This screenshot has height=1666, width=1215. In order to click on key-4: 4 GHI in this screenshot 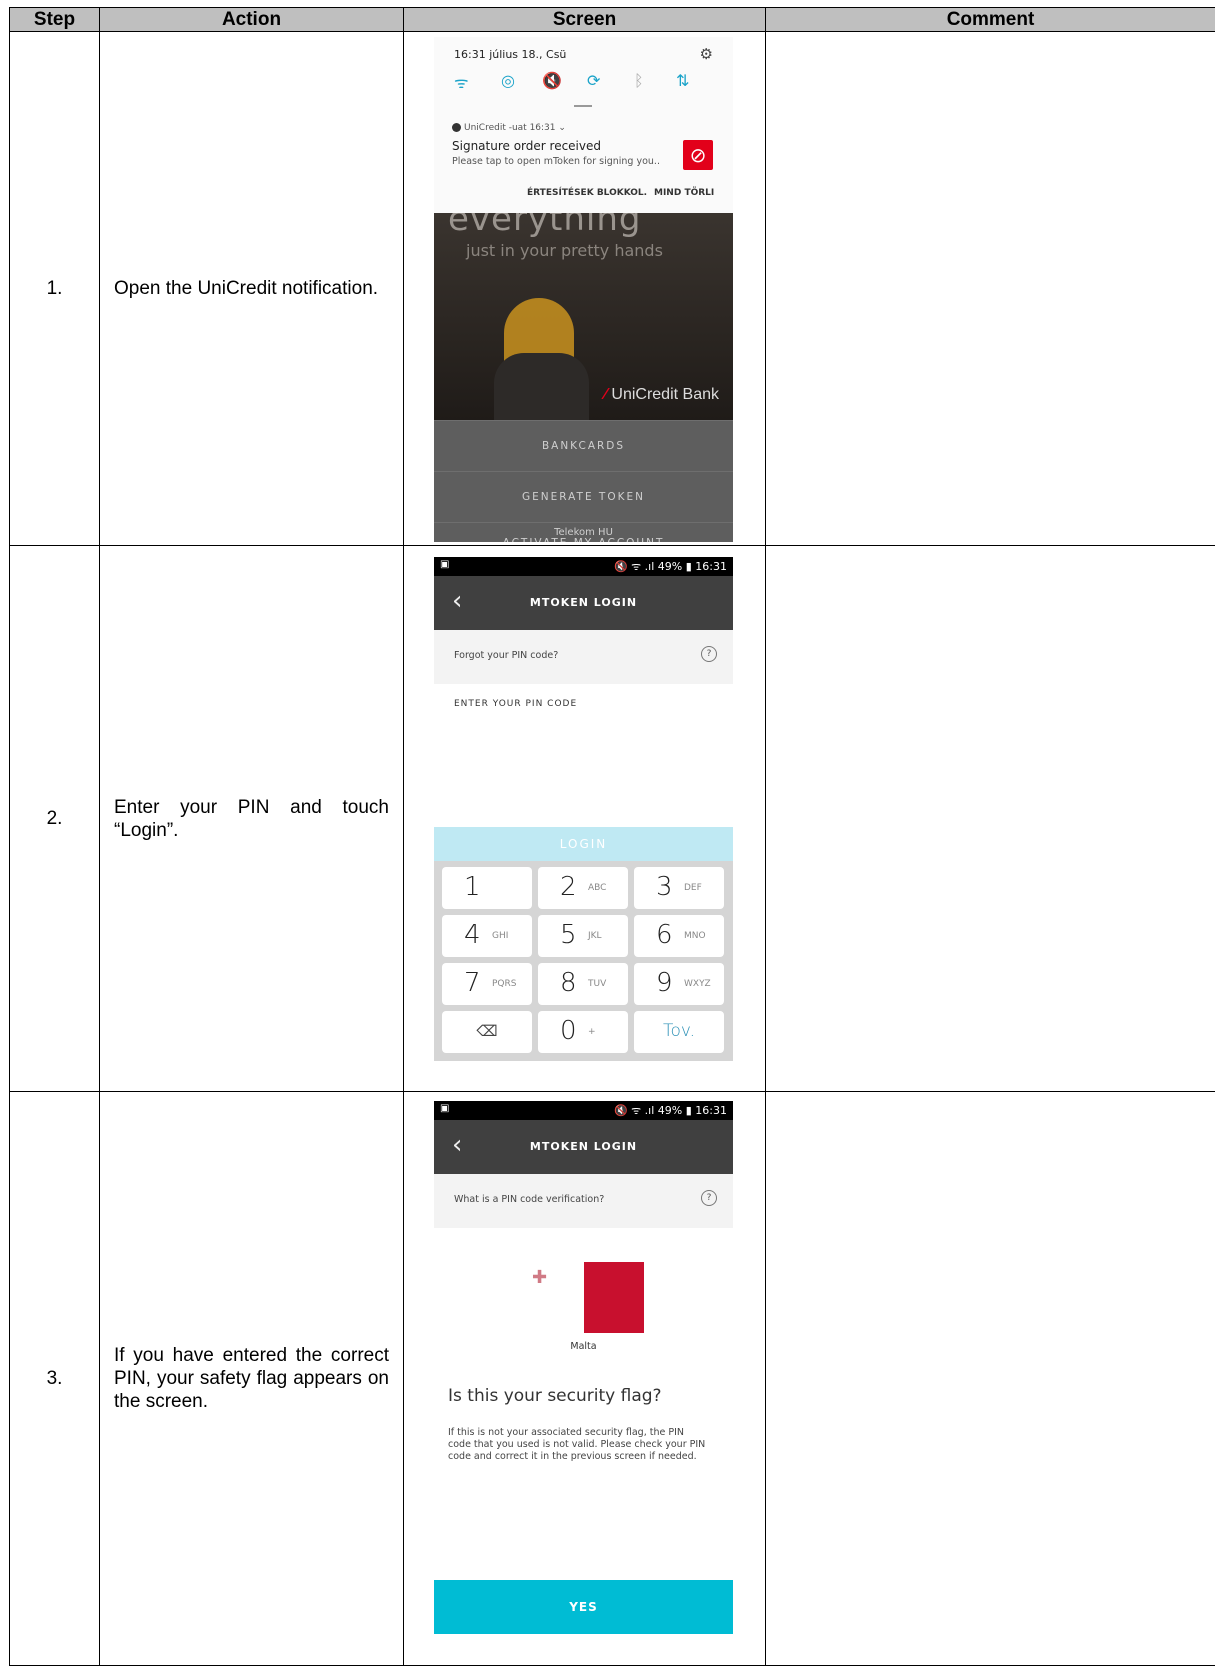, I will do `click(487, 936)`.